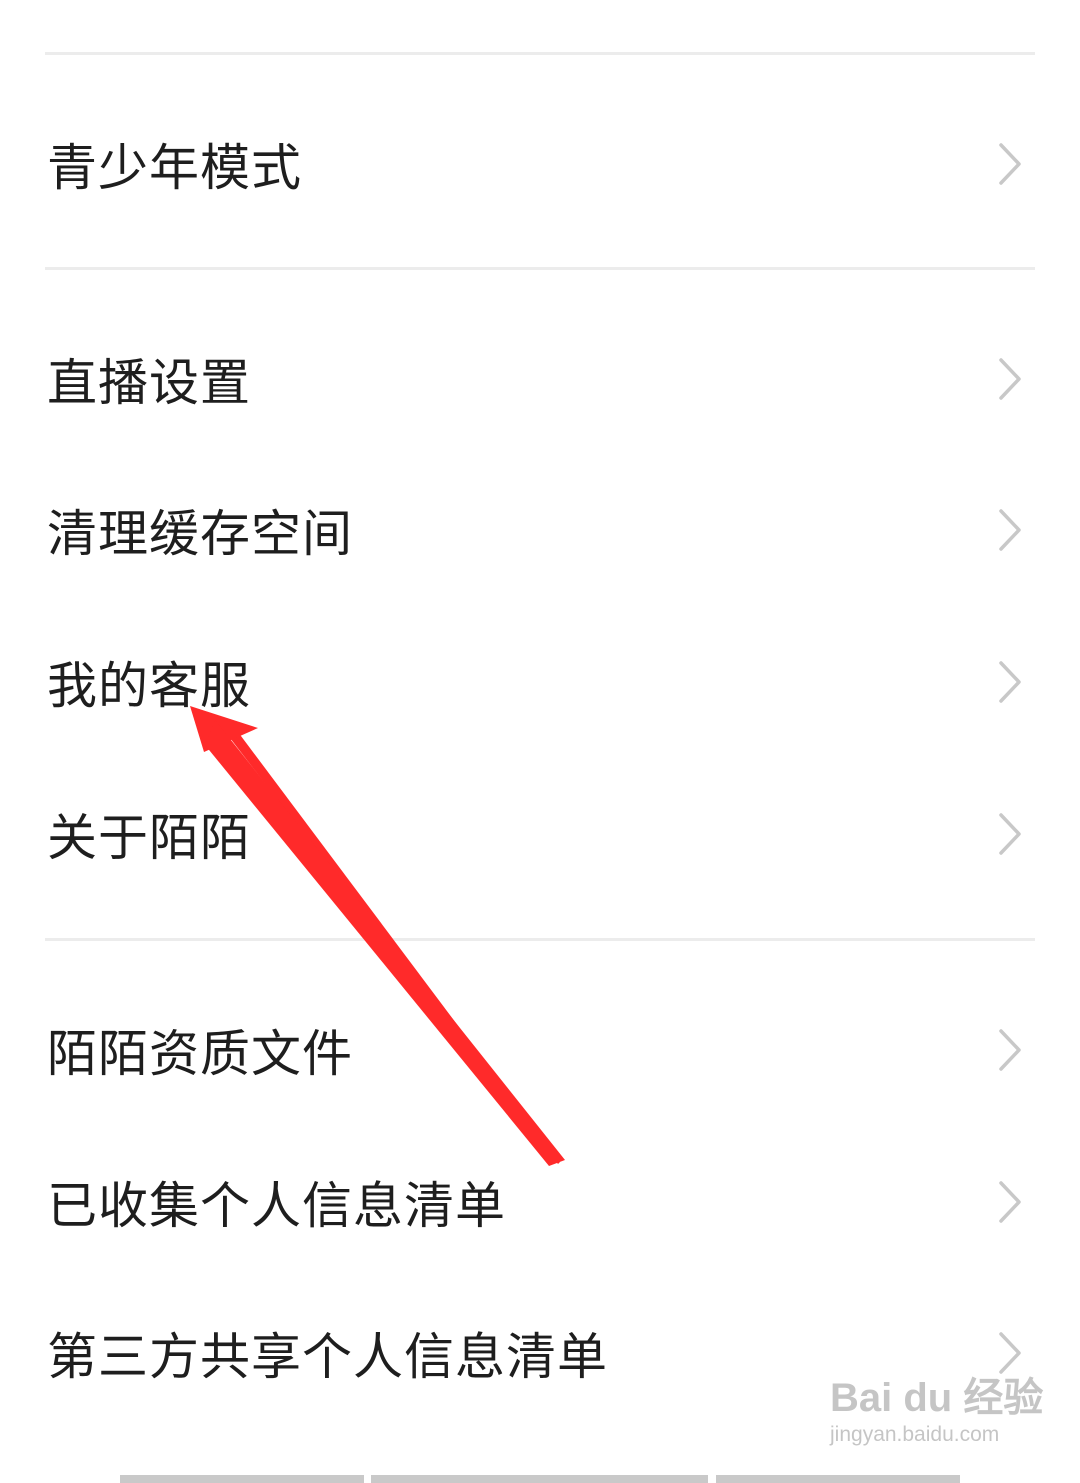 Image resolution: width=1080 pixels, height=1483 pixels. What do you see at coordinates (540, 530) in the screenshot?
I see `menu-item-clear-cache: 清理缓存空间` at bounding box center [540, 530].